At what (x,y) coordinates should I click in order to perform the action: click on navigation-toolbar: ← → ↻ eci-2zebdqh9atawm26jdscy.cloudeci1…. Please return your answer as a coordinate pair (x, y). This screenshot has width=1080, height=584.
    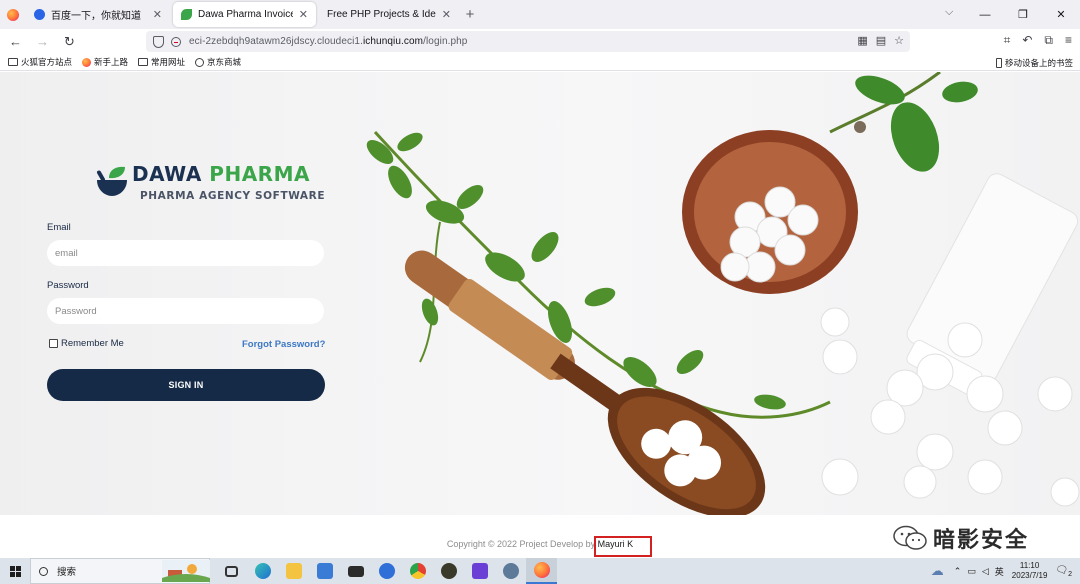
    Looking at the image, I should click on (540, 41).